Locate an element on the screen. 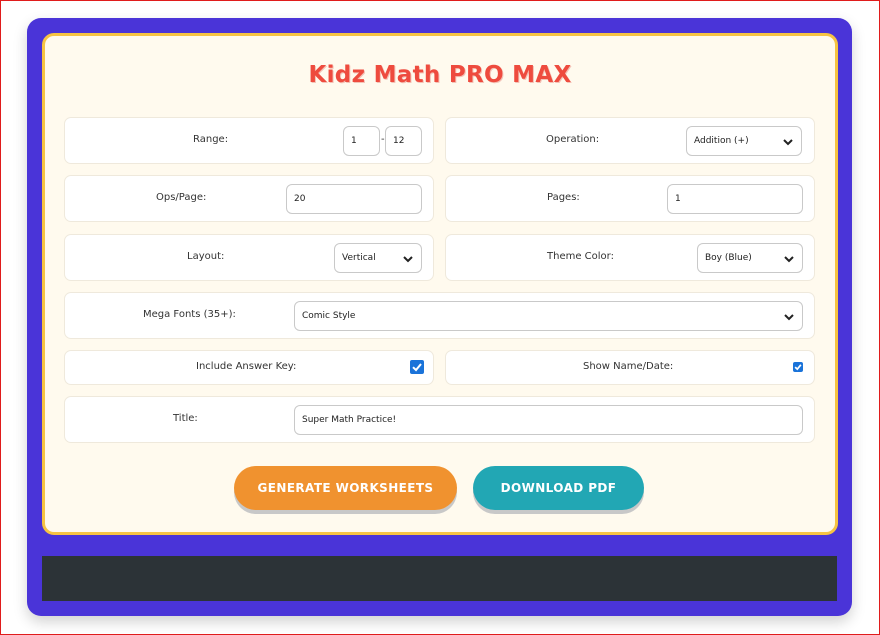 The width and height of the screenshot is (880, 635). name-date-row: Show Name/Date: is located at coordinates (630, 367).